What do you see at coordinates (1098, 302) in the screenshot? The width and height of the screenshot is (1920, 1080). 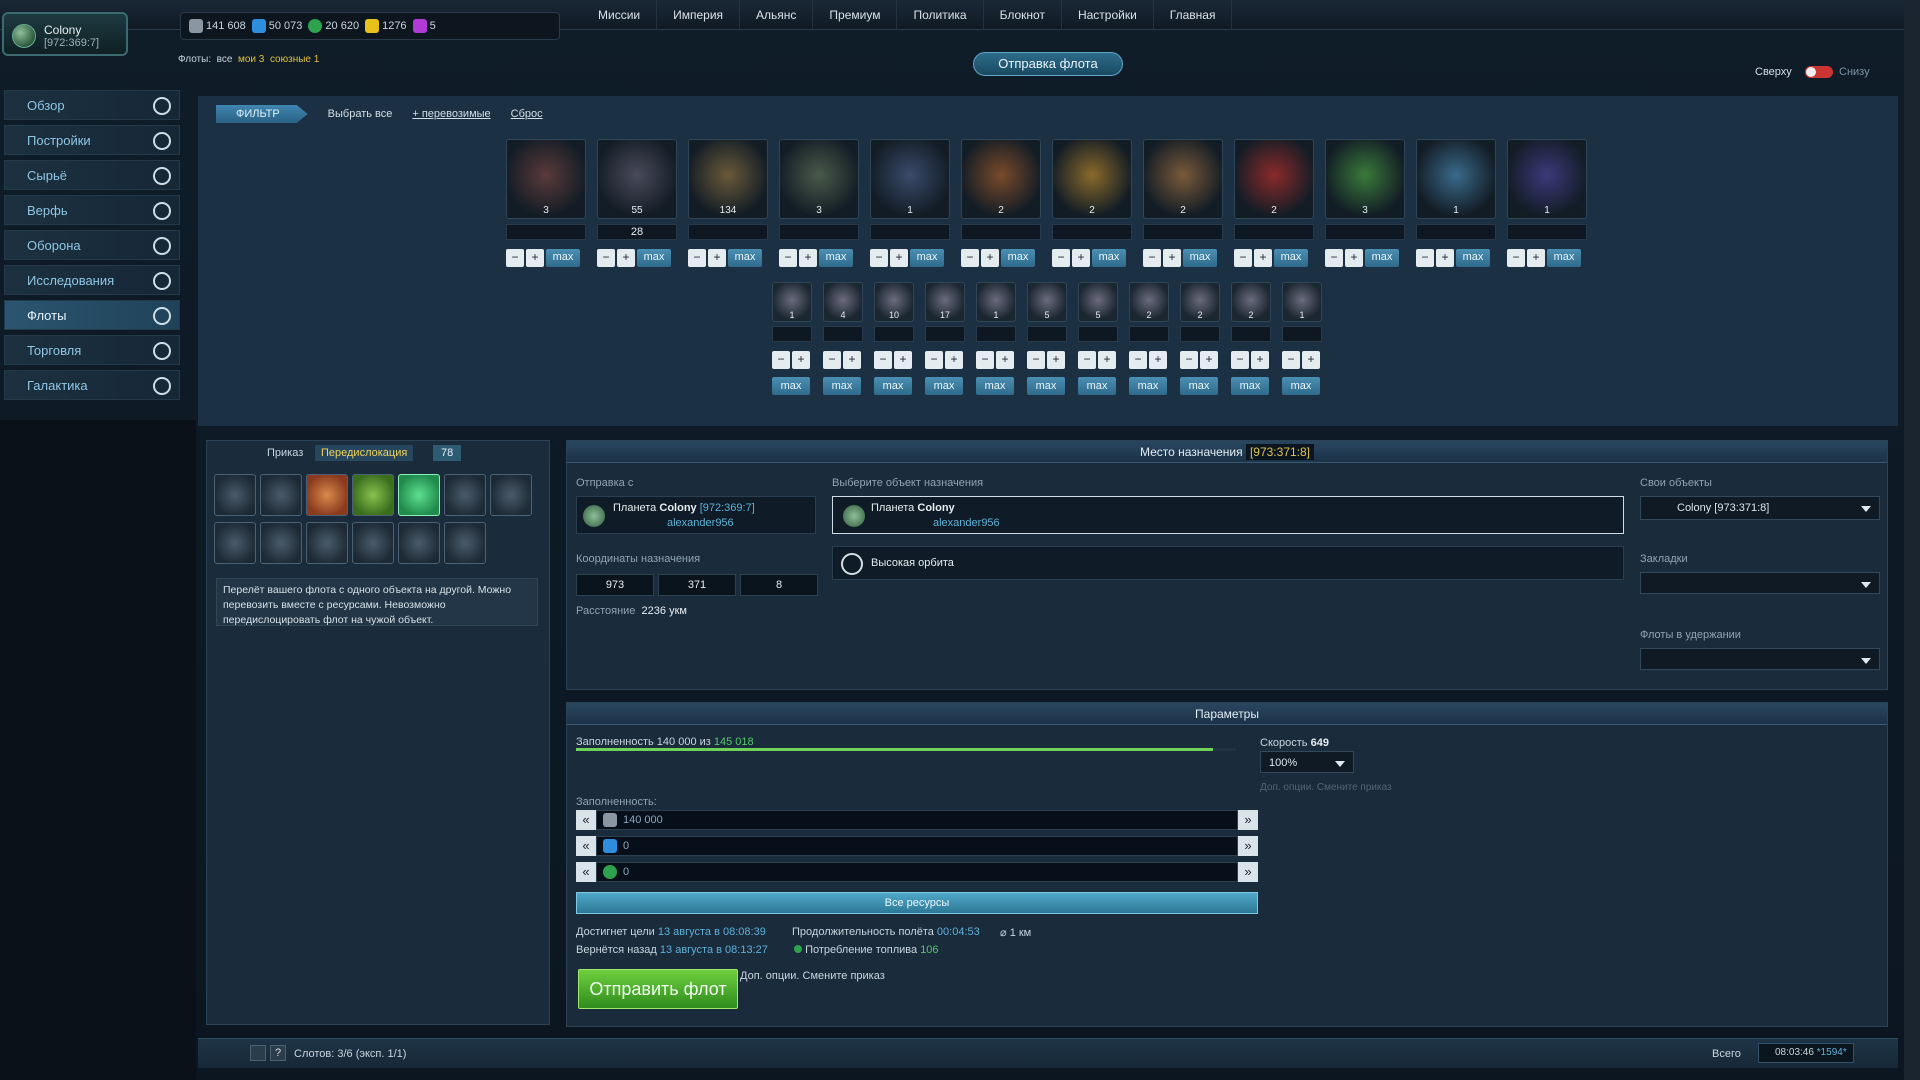 I see `ship-card-small: 5` at bounding box center [1098, 302].